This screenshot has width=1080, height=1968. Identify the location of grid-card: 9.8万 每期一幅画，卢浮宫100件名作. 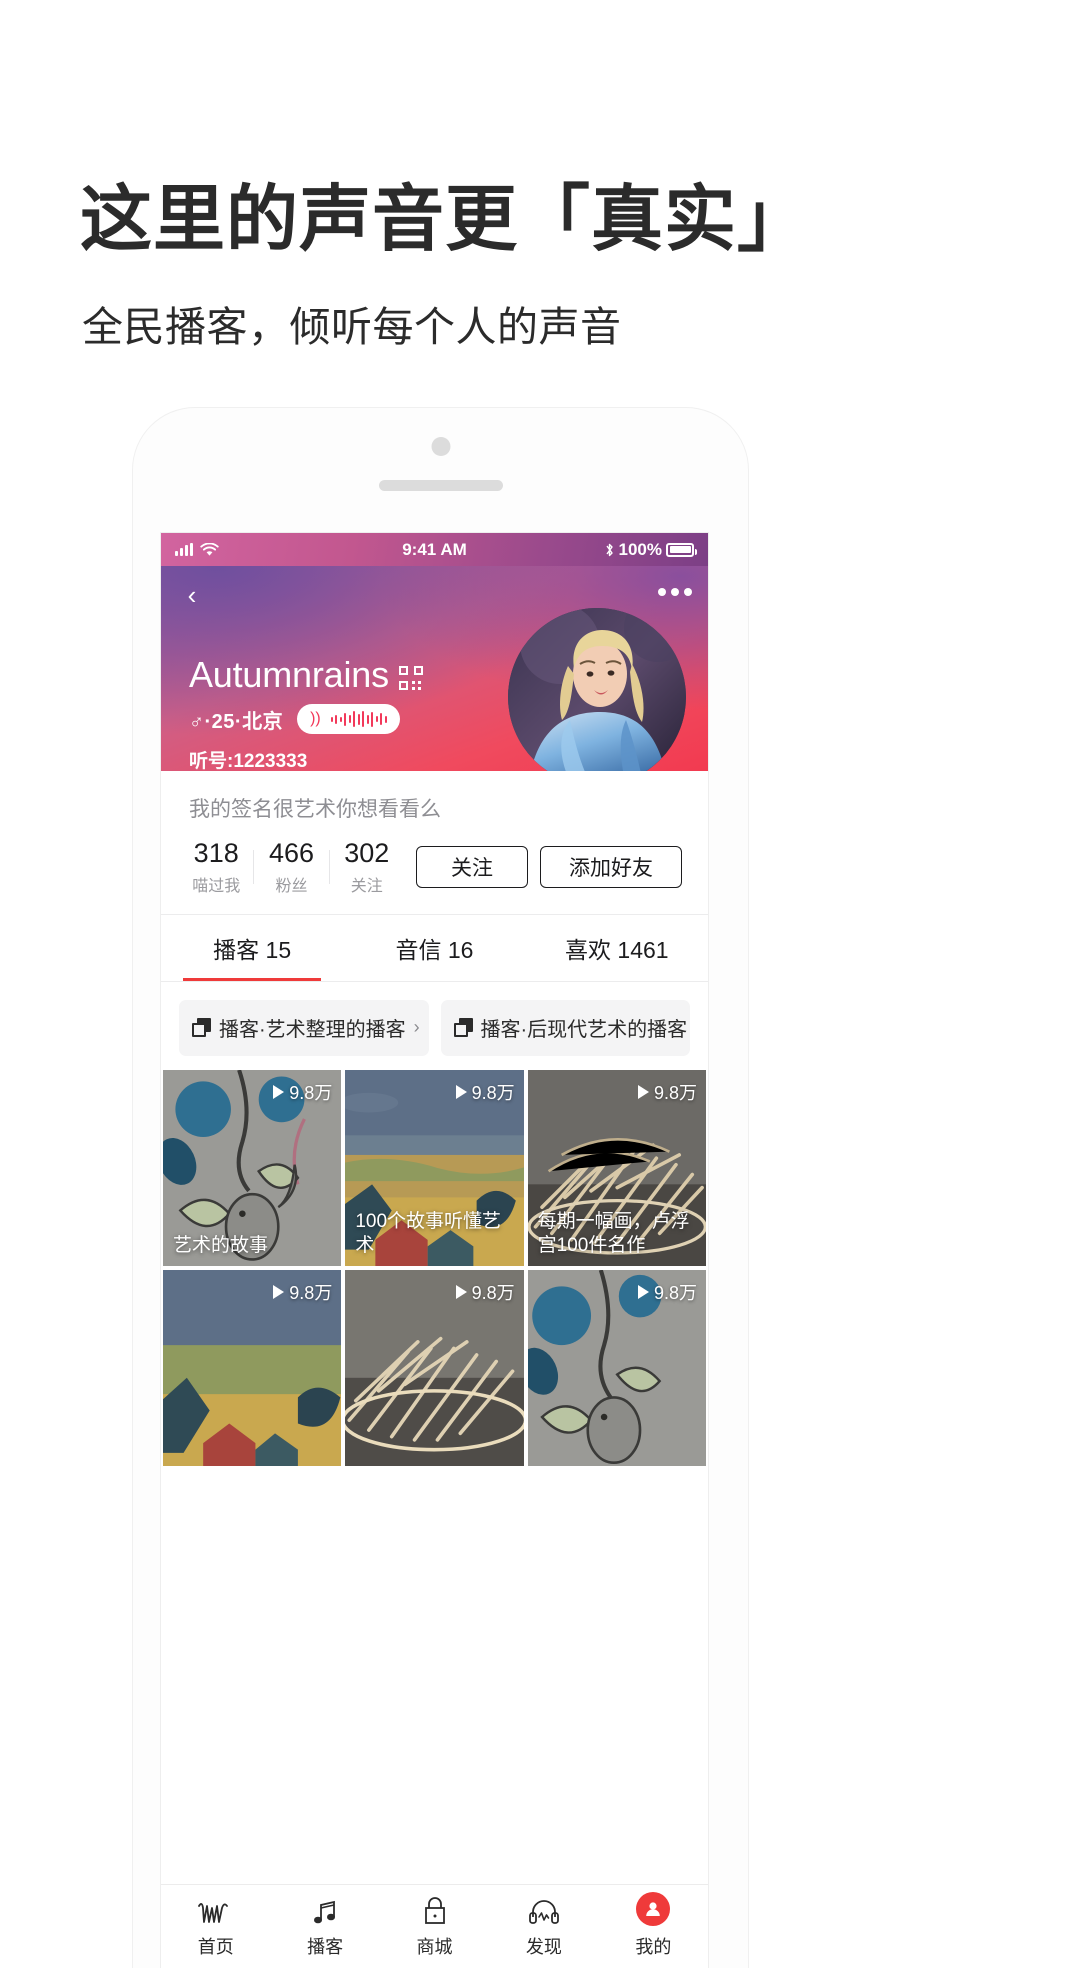
(616, 1167).